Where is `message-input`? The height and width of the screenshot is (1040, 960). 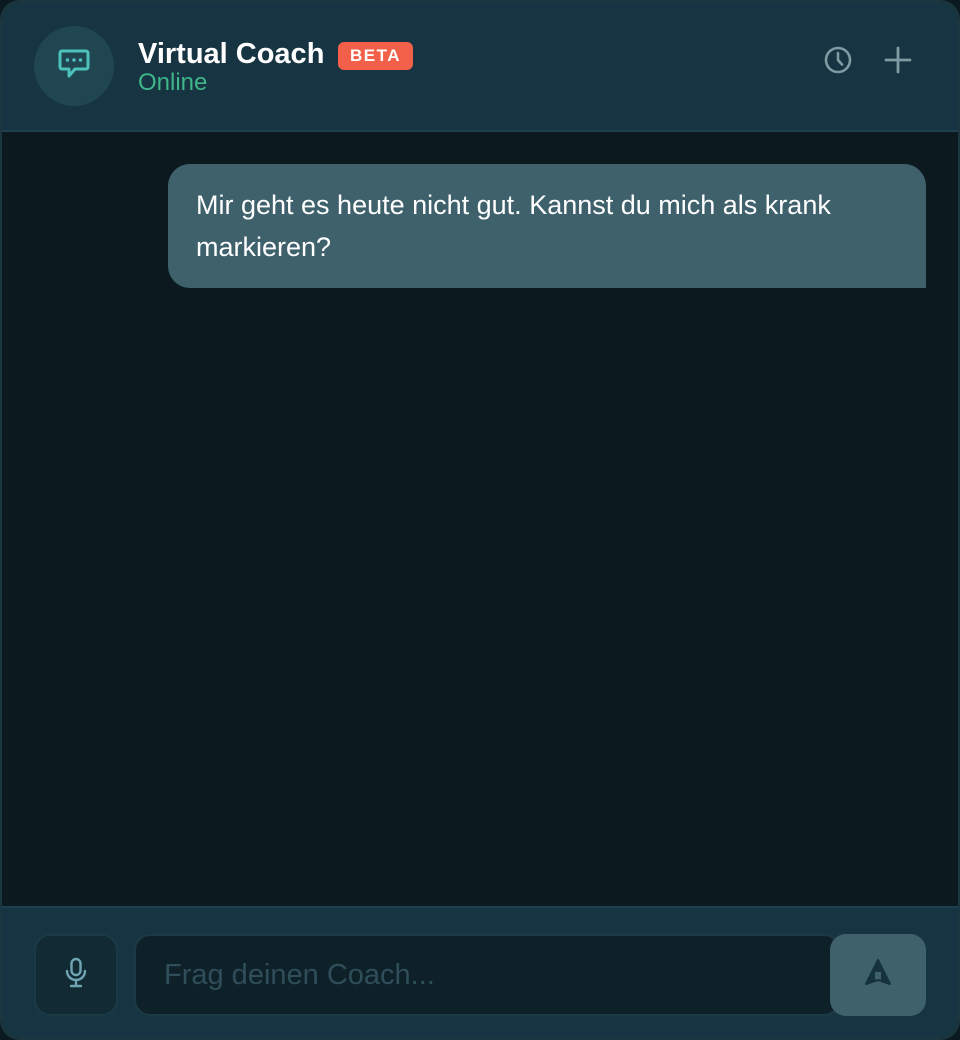
message-input is located at coordinates (487, 975).